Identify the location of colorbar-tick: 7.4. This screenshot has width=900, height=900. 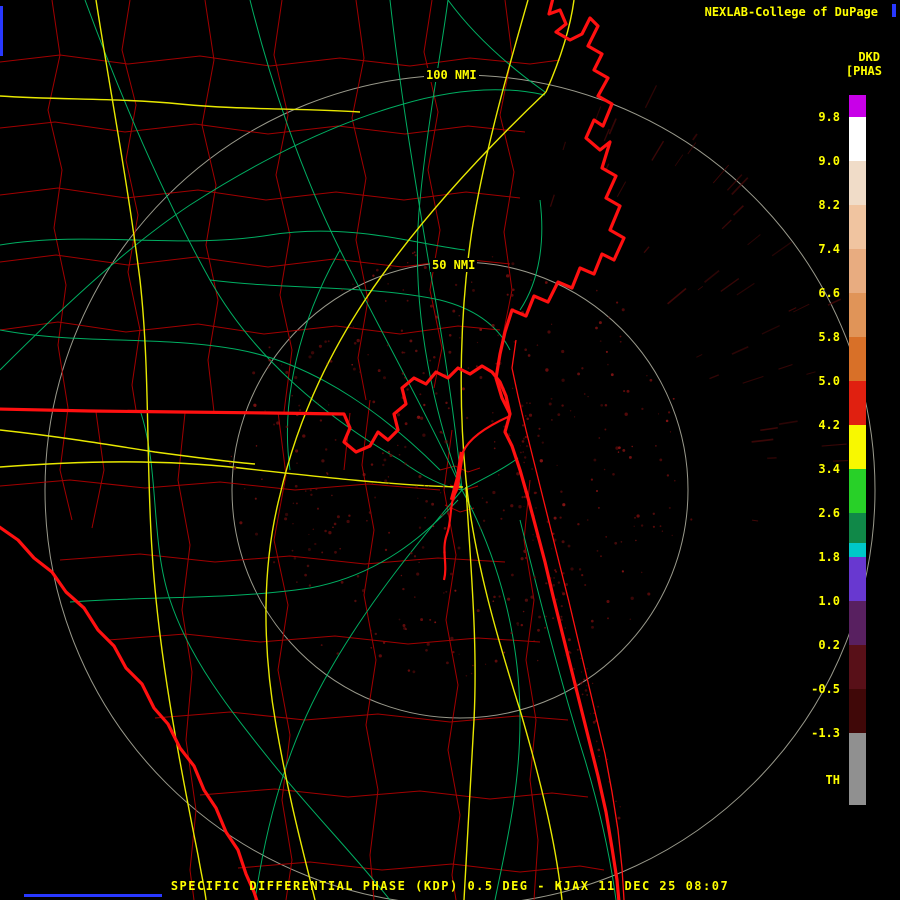
(829, 249).